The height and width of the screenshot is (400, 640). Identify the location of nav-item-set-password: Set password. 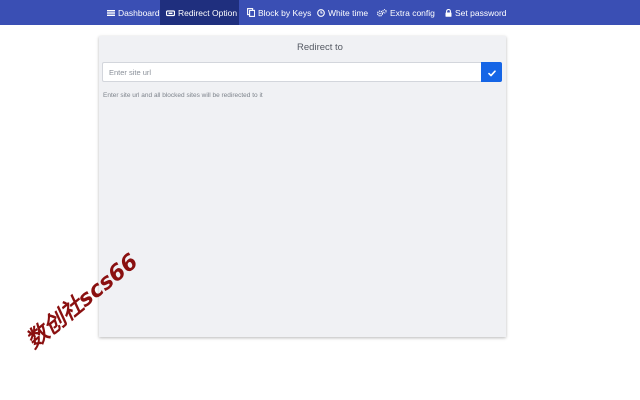
(476, 12).